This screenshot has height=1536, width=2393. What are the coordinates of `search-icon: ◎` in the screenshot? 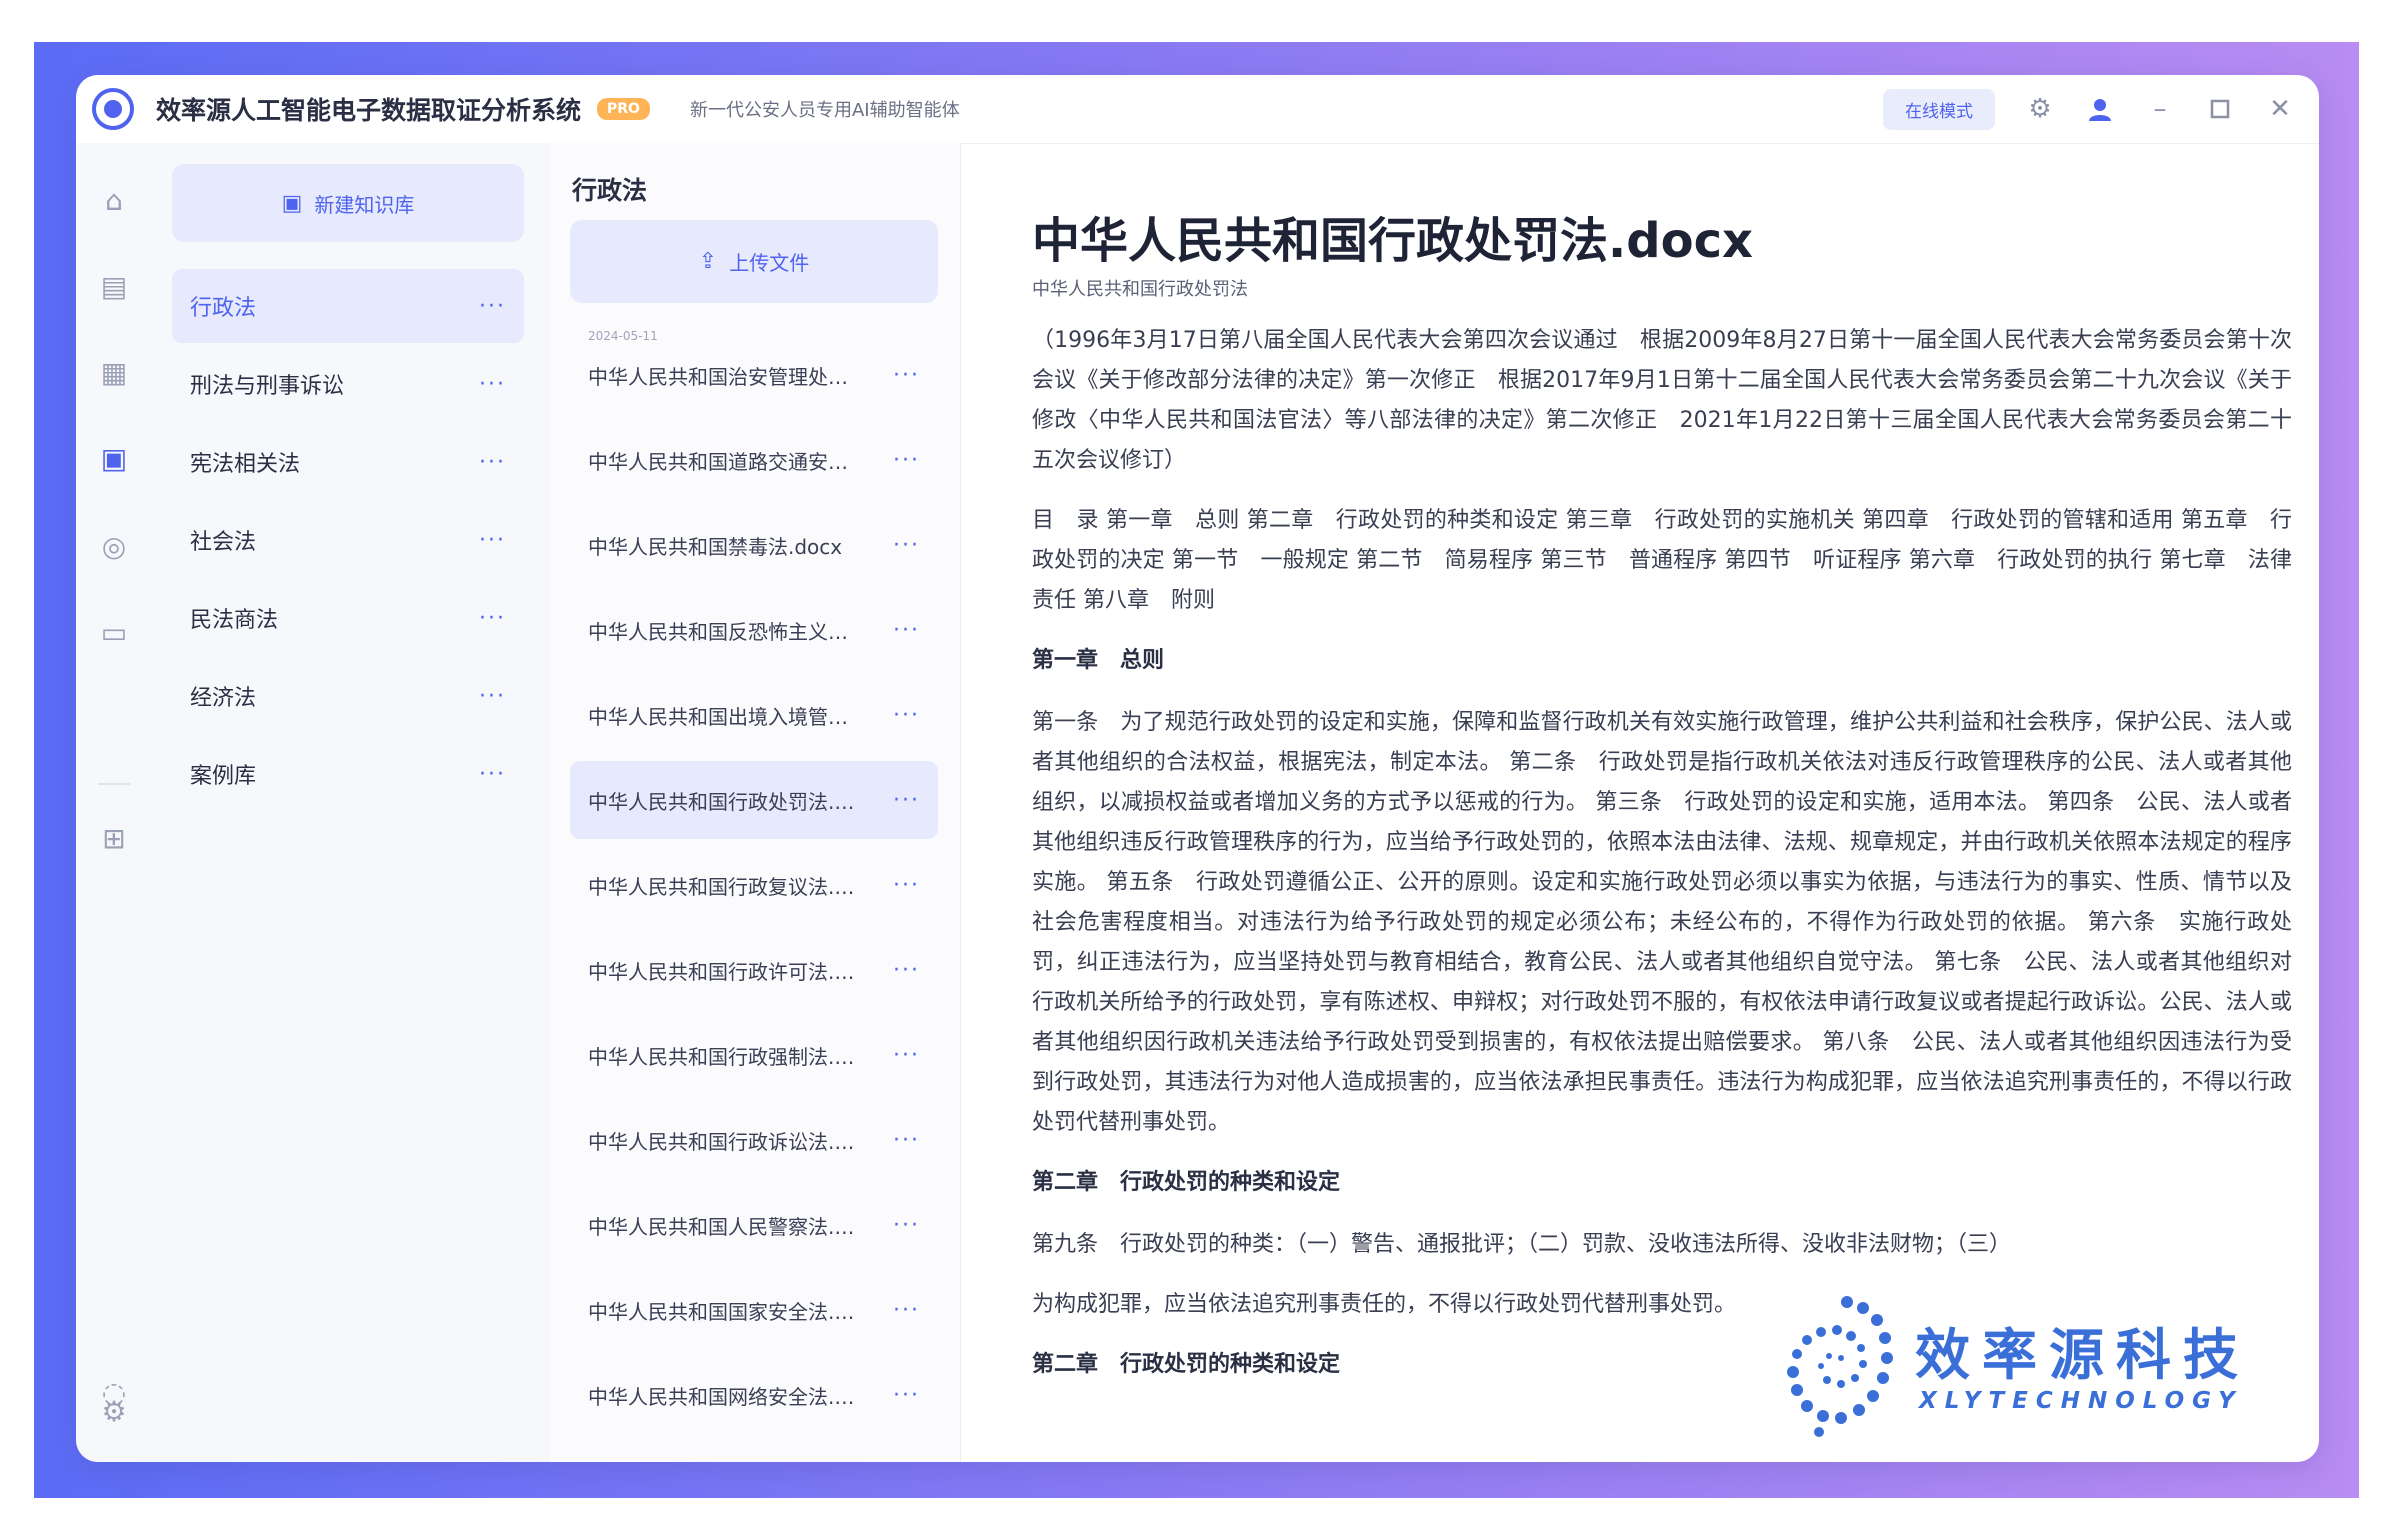 It's located at (114, 546).